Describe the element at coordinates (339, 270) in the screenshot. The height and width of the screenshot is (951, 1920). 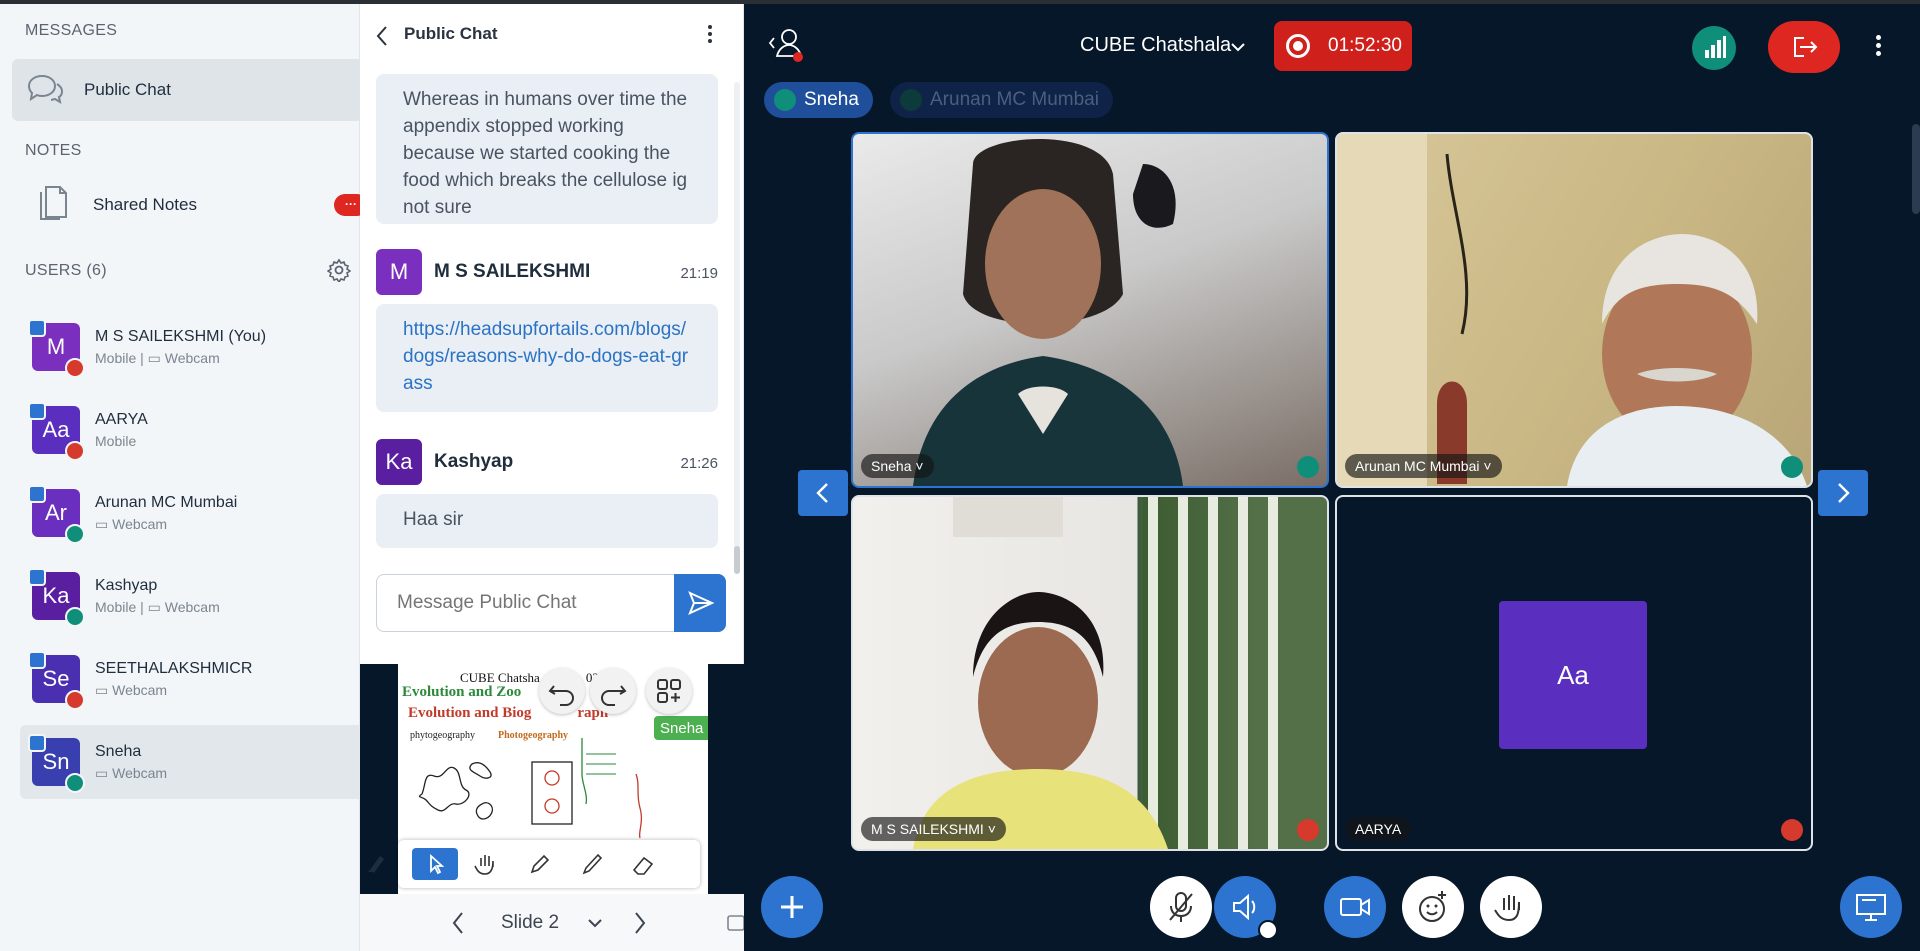
I see `gear-icon` at that location.